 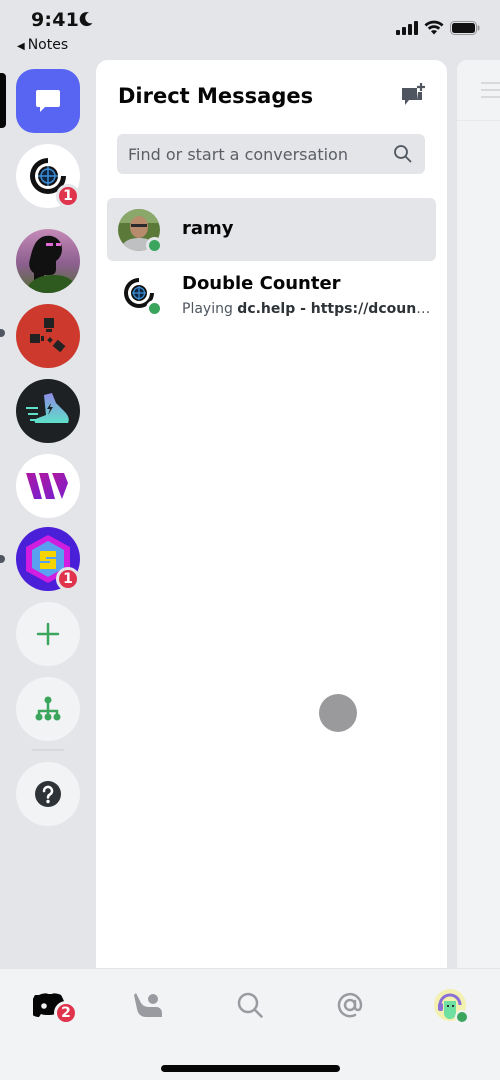 What do you see at coordinates (250, 30) in the screenshot?
I see `status-bar: 9:41 ◀ Notes` at bounding box center [250, 30].